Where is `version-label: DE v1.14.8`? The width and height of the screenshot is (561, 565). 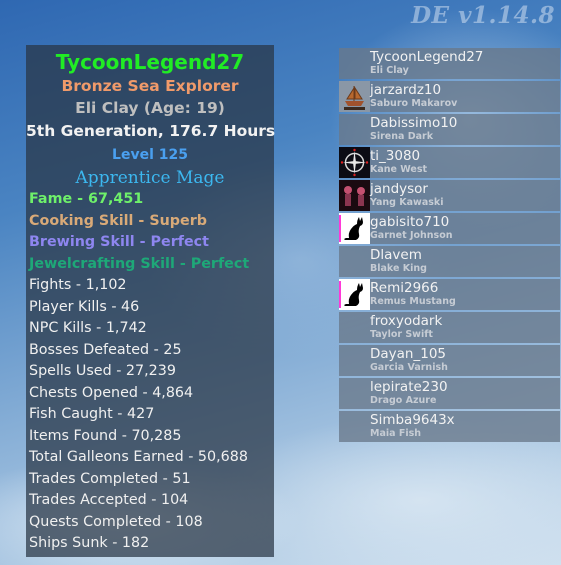
version-label: DE v1.14.8 is located at coordinates (483, 15).